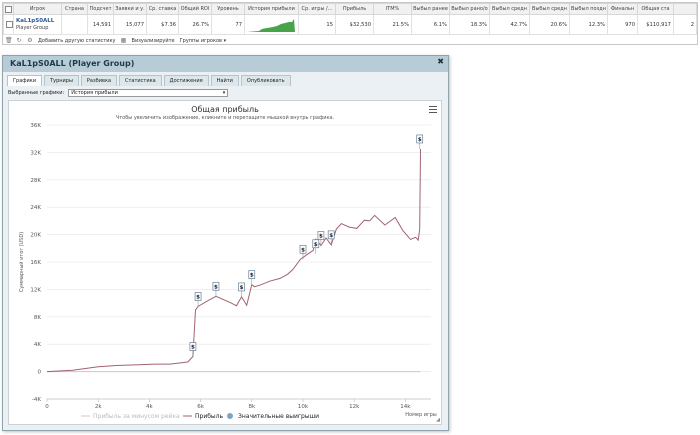 The width and height of the screenshot is (700, 435). What do you see at coordinates (622, 24) in the screenshot?
I see `cell-final: 970` at bounding box center [622, 24].